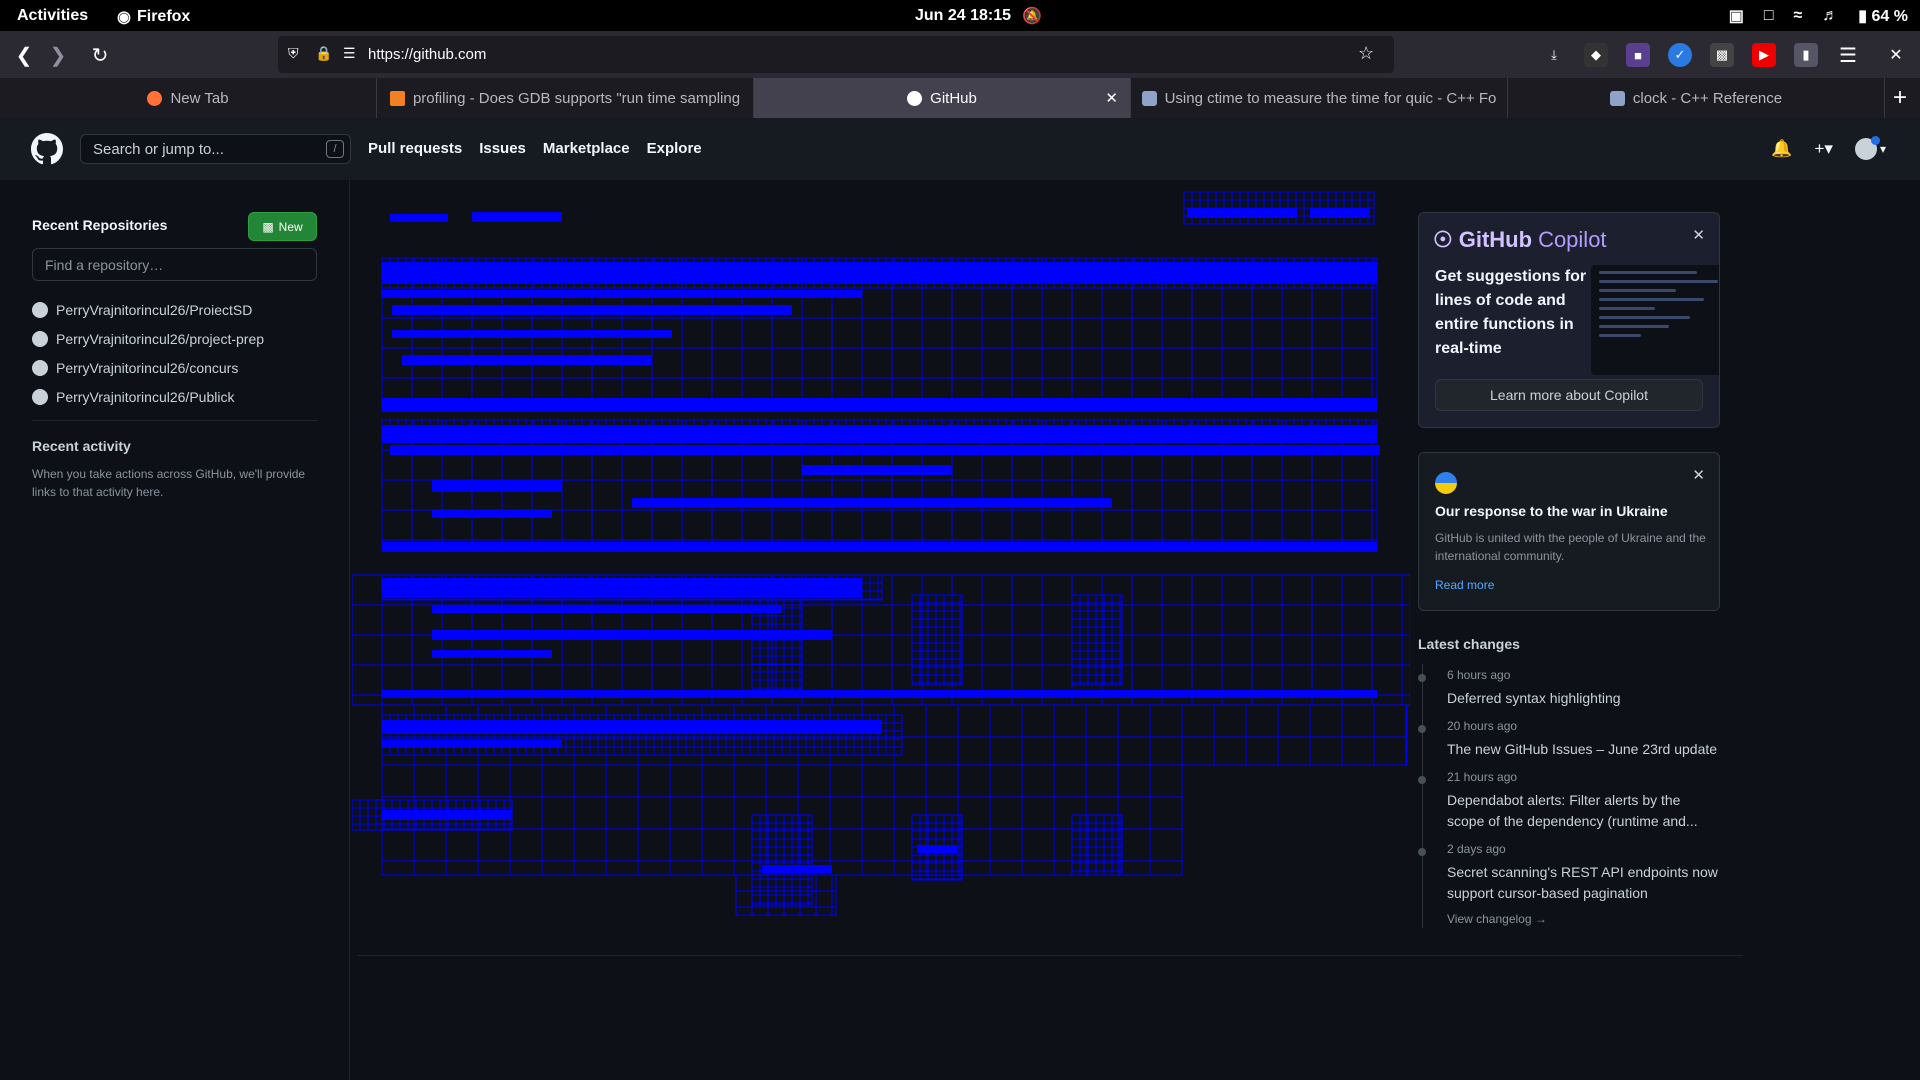 Image resolution: width=1920 pixels, height=1080 pixels. I want to click on search-input: Search or jump to... /, so click(215, 149).